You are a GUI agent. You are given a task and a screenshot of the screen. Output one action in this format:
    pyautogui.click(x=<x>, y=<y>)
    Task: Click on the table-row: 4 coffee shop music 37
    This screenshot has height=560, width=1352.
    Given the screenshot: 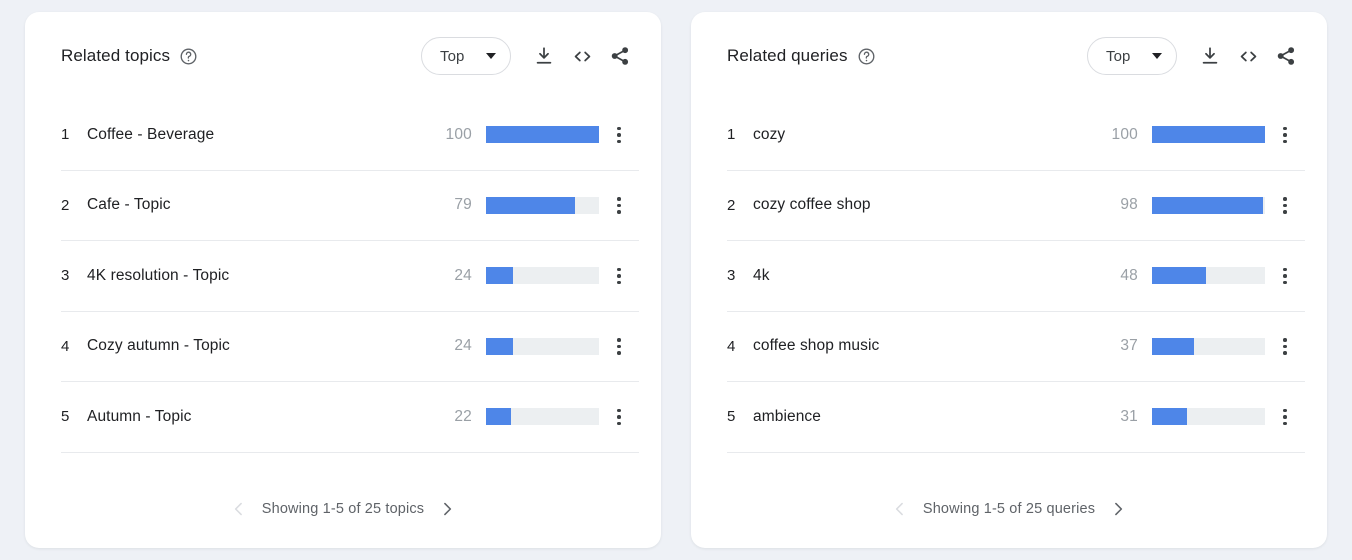 What is the action you would take?
    pyautogui.click(x=1016, y=347)
    